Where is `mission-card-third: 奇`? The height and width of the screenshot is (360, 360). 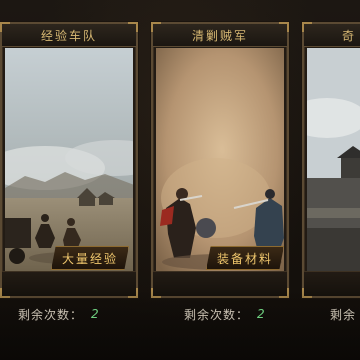 mission-card-third: 奇 is located at coordinates (331, 160).